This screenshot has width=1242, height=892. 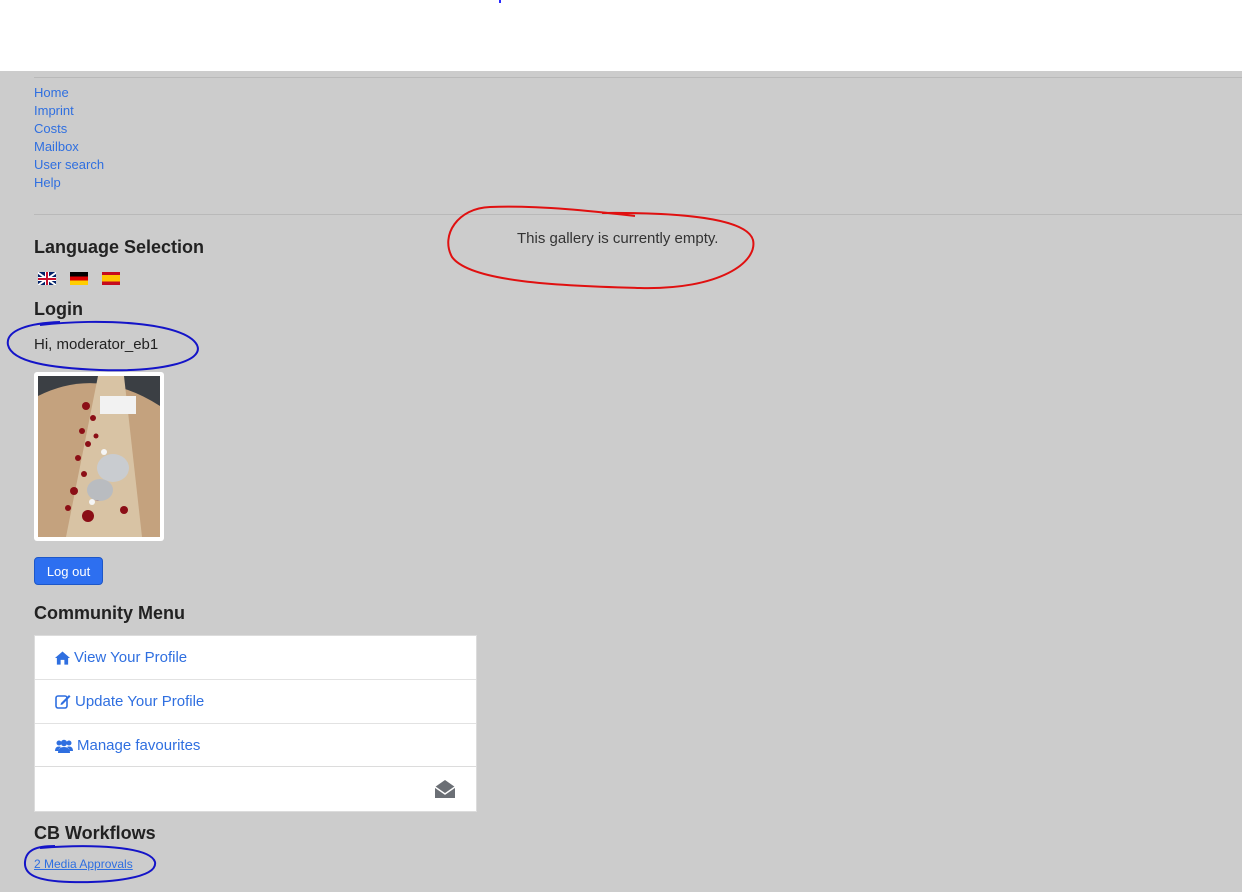 I want to click on mailbox-panel, so click(x=255, y=789).